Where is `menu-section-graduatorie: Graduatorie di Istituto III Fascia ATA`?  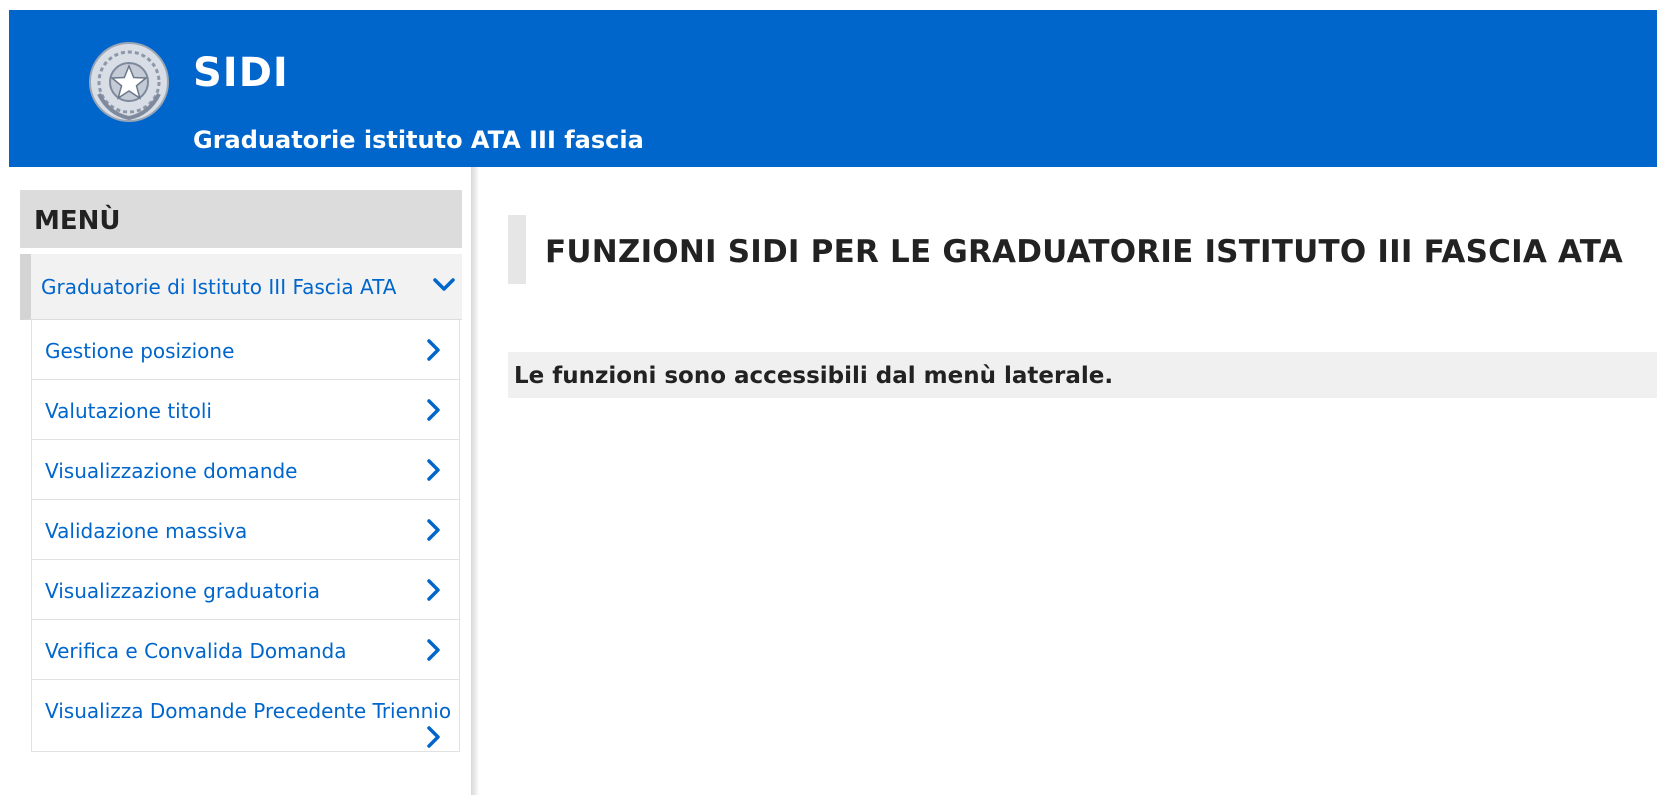
menu-section-graduatorie: Graduatorie di Istituto III Fascia ATA is located at coordinates (241, 287).